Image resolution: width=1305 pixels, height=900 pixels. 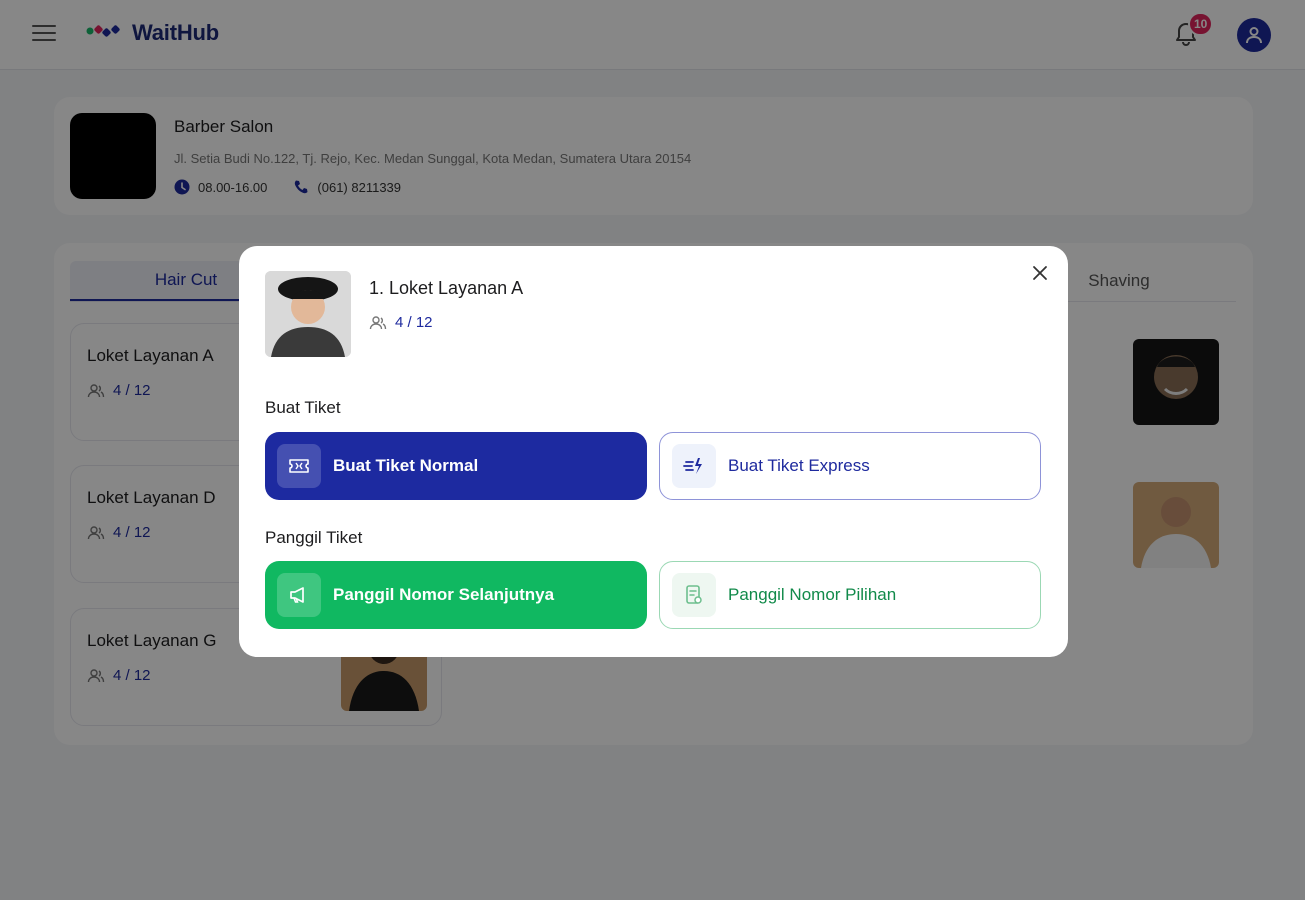 What do you see at coordinates (308, 314) in the screenshot?
I see `counter-staff-photo` at bounding box center [308, 314].